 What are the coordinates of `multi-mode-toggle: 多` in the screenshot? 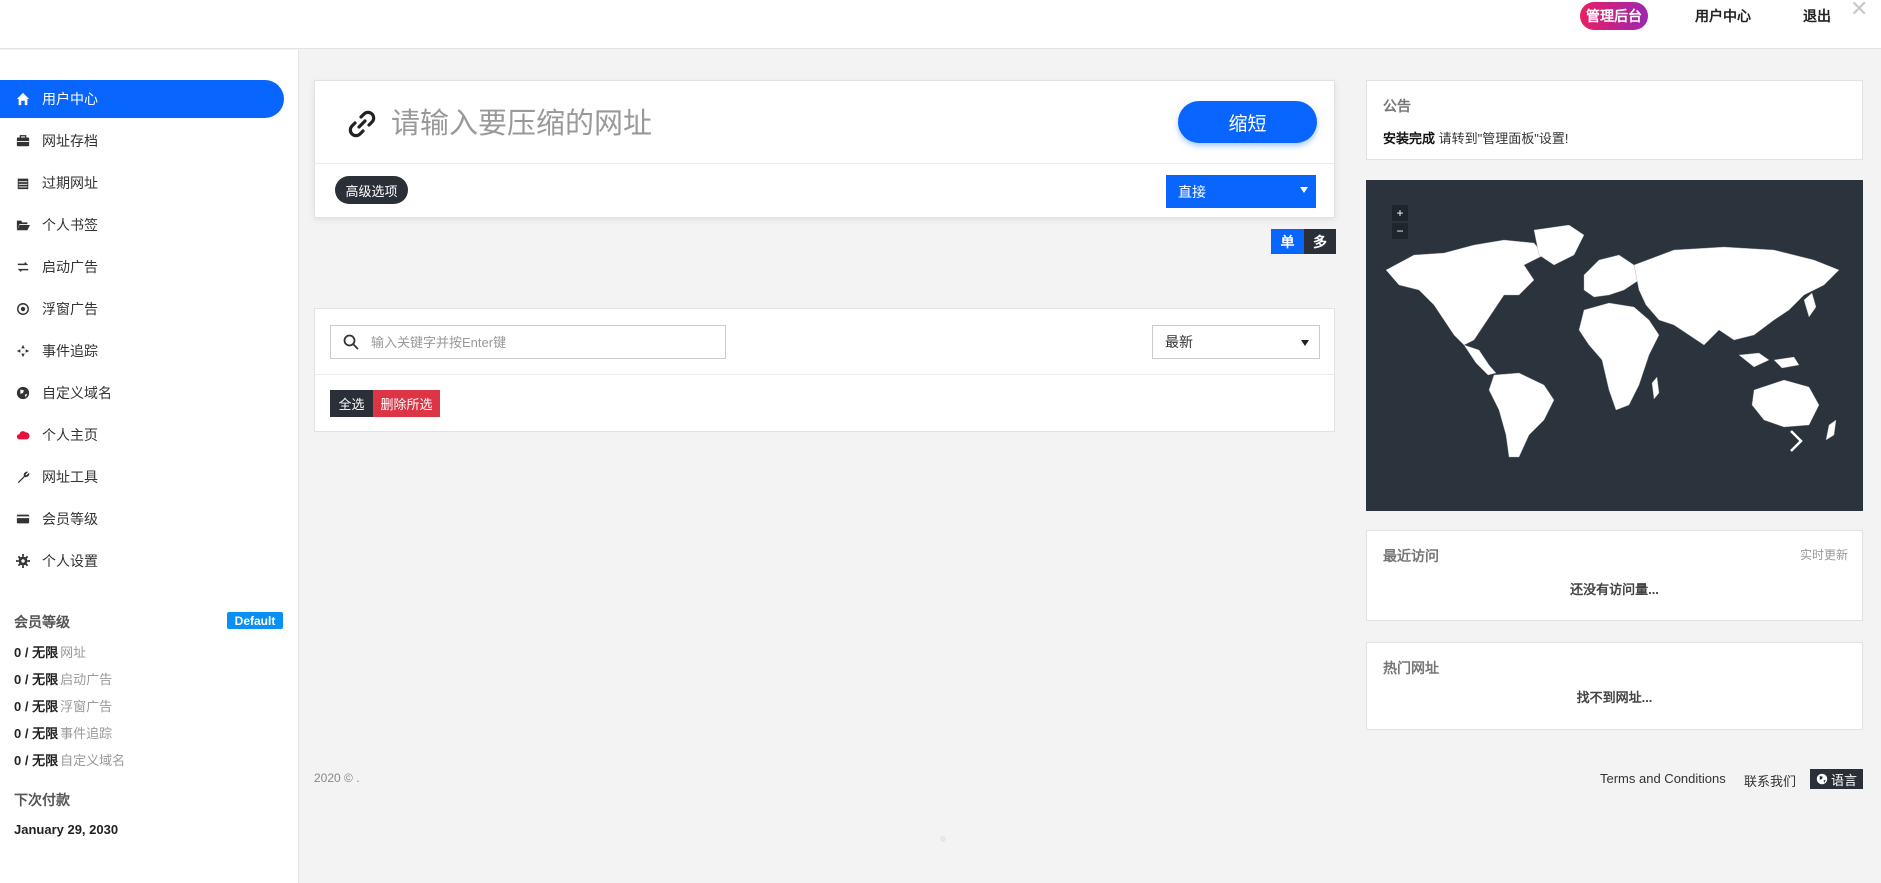 It's located at (1320, 241).